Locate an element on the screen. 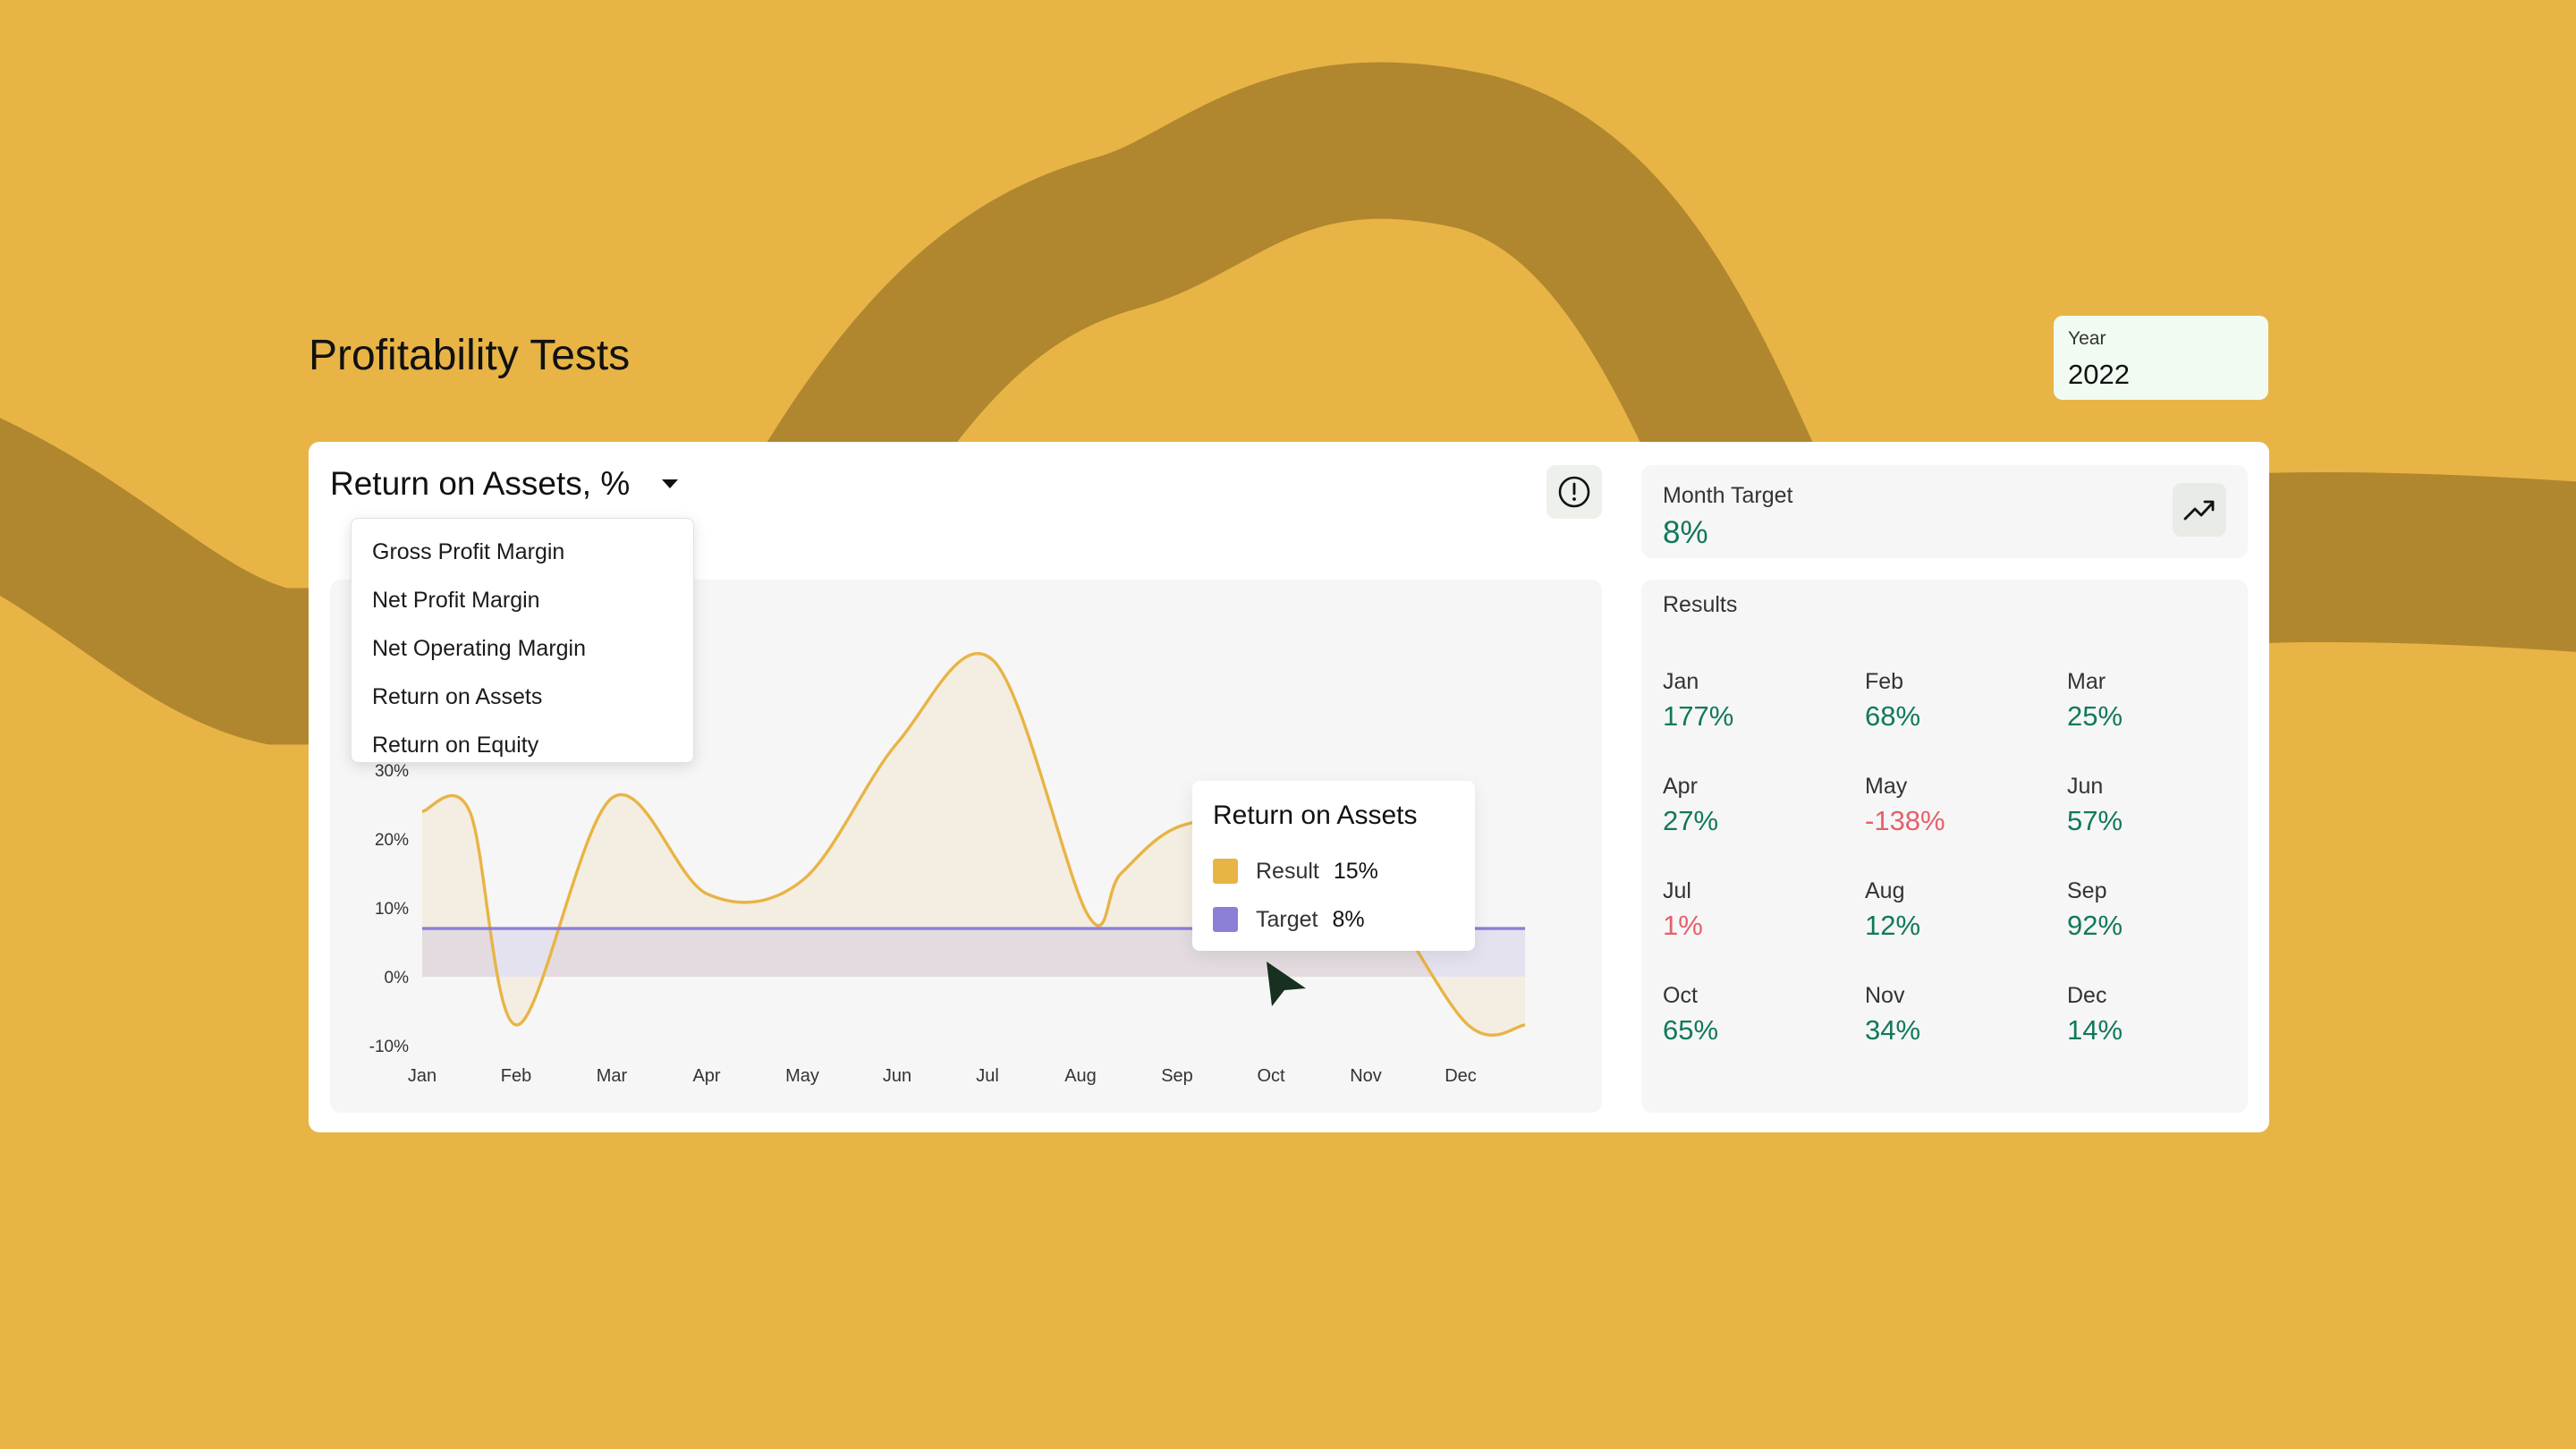 This screenshot has height=1449, width=2576. y-tick-label: 10% is located at coordinates (392, 909).